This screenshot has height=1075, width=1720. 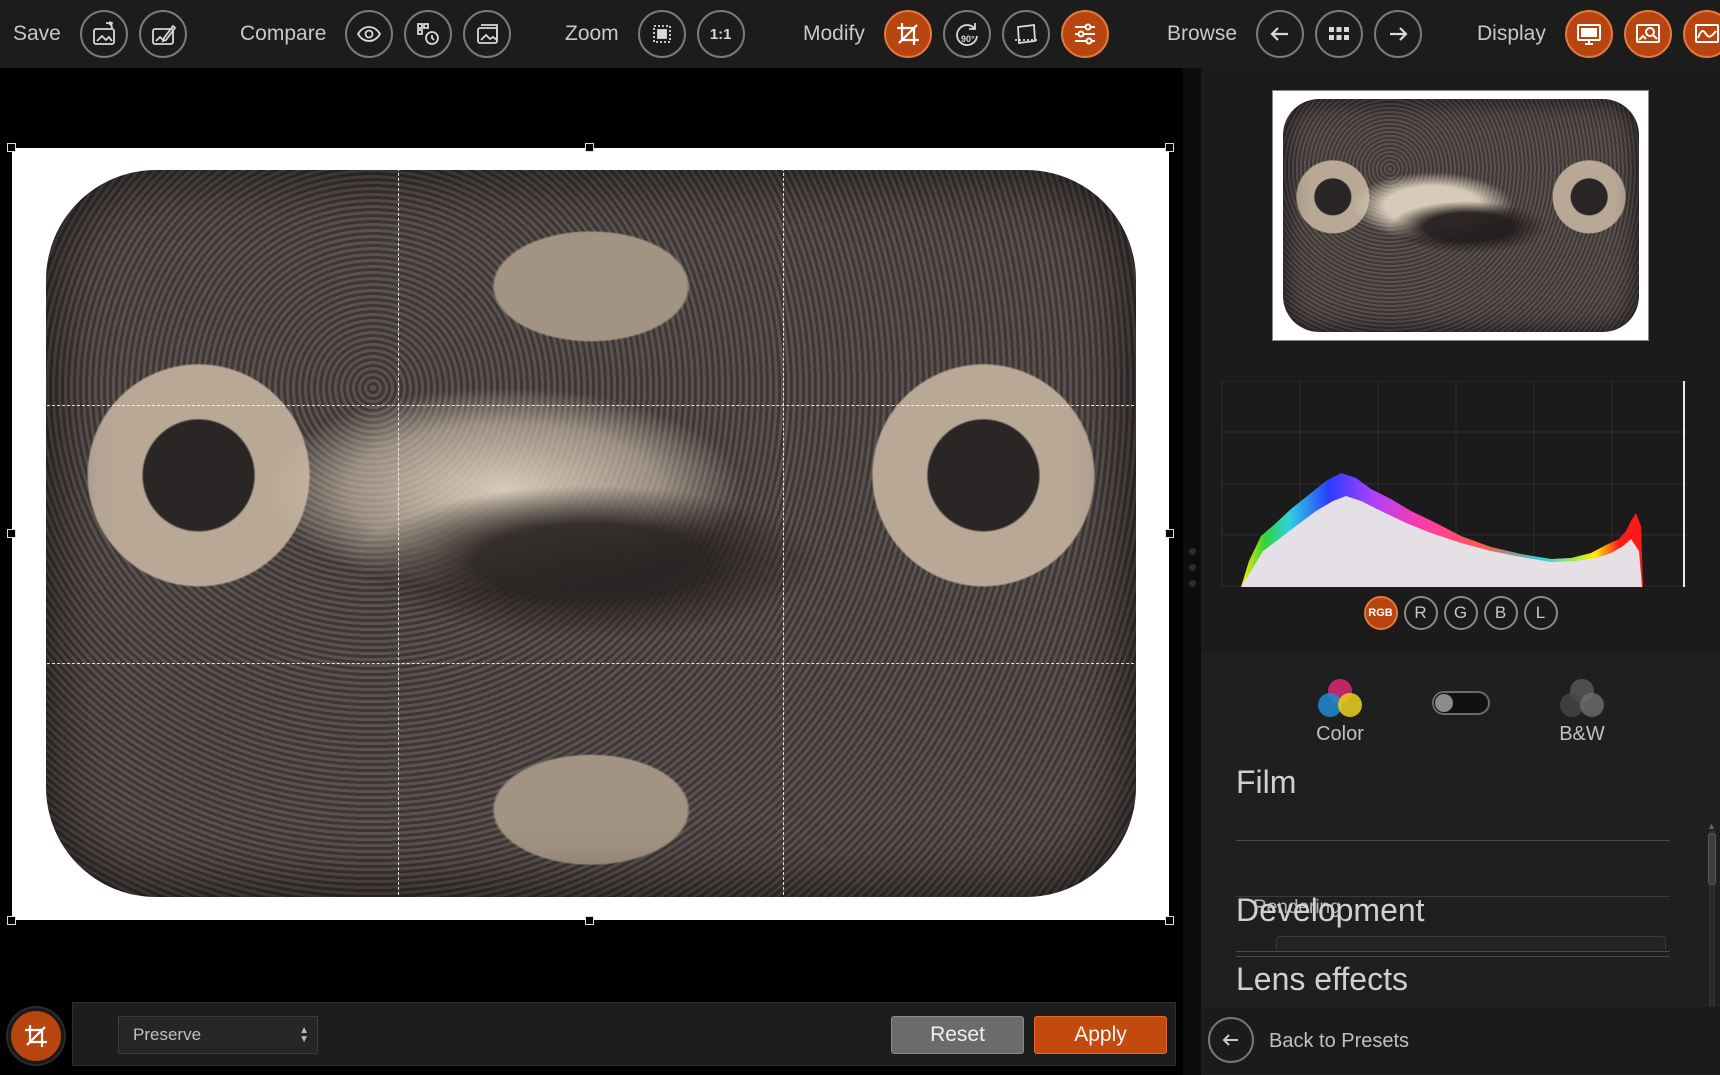 I want to click on display-group: Display, so click(x=1598, y=34).